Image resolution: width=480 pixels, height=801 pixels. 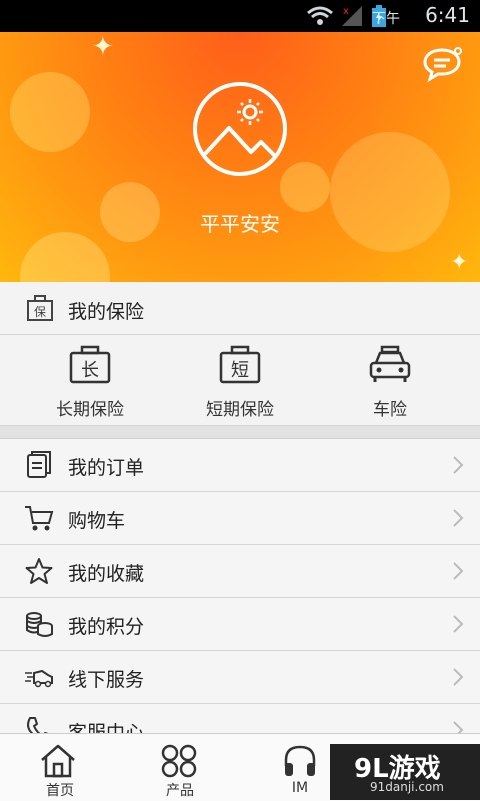 I want to click on short-term-insurance-button: 短 短期保险, so click(x=240, y=382).